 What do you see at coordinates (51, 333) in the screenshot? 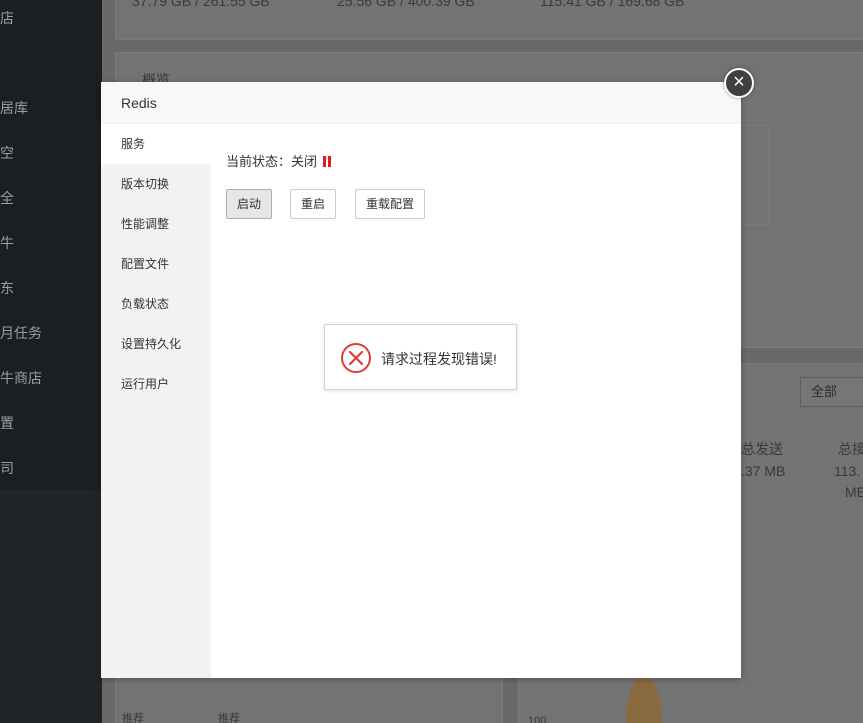
I see `sidebar-item-7: 月任务` at bounding box center [51, 333].